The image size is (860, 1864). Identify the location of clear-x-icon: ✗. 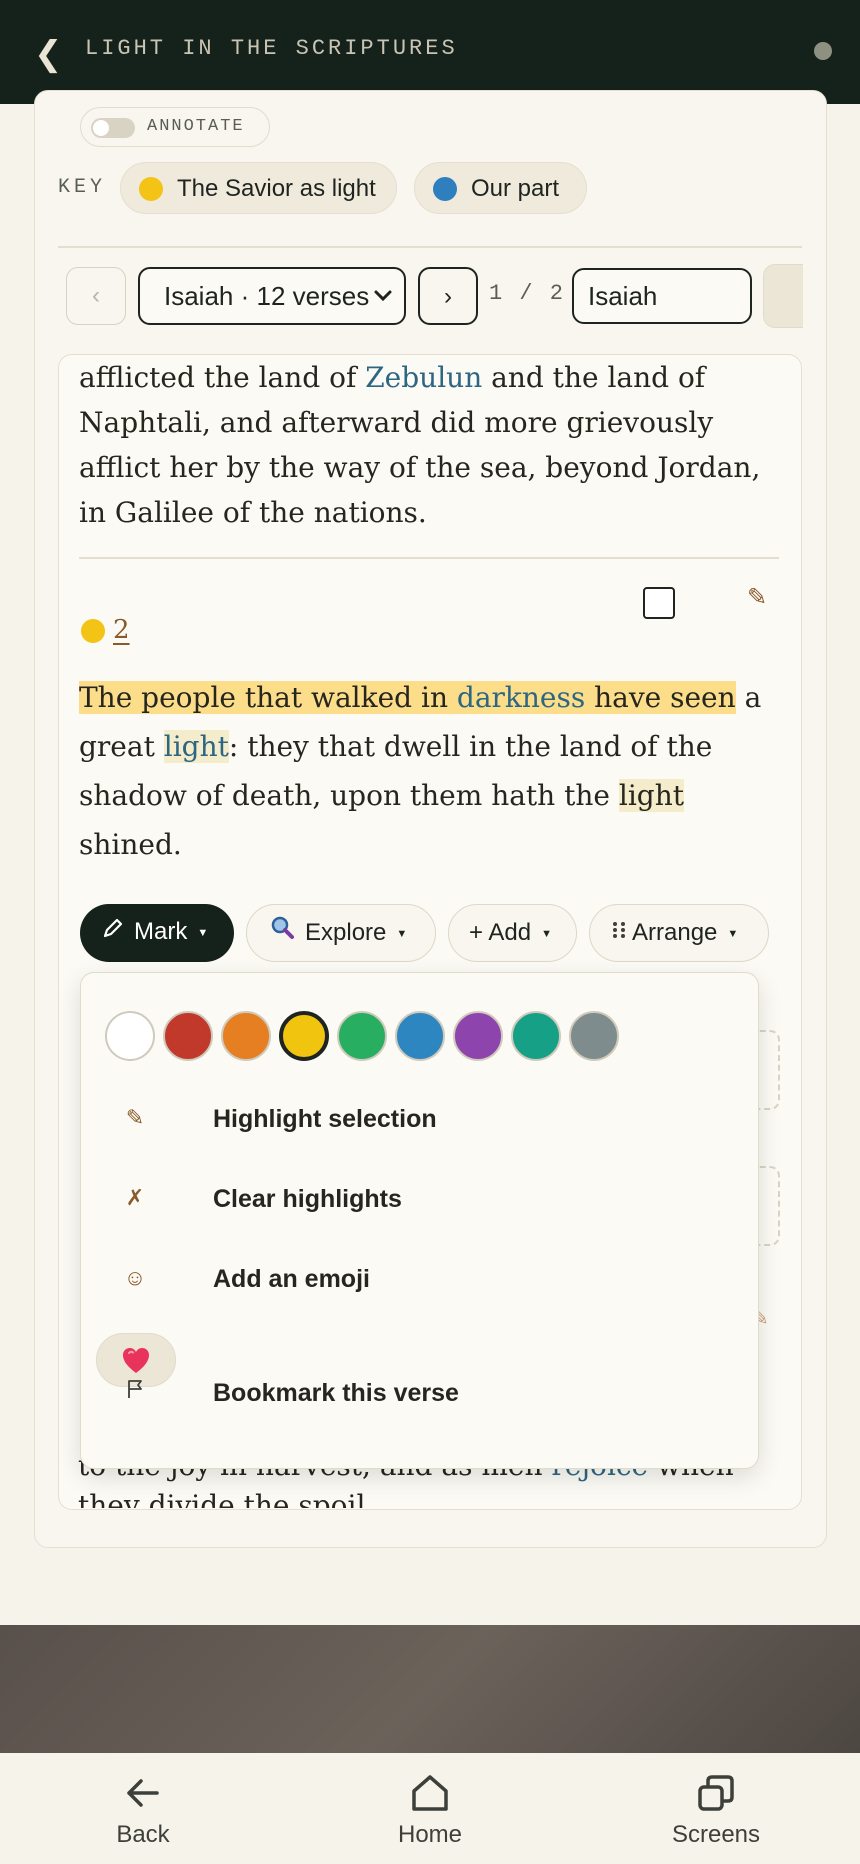
(135, 1197).